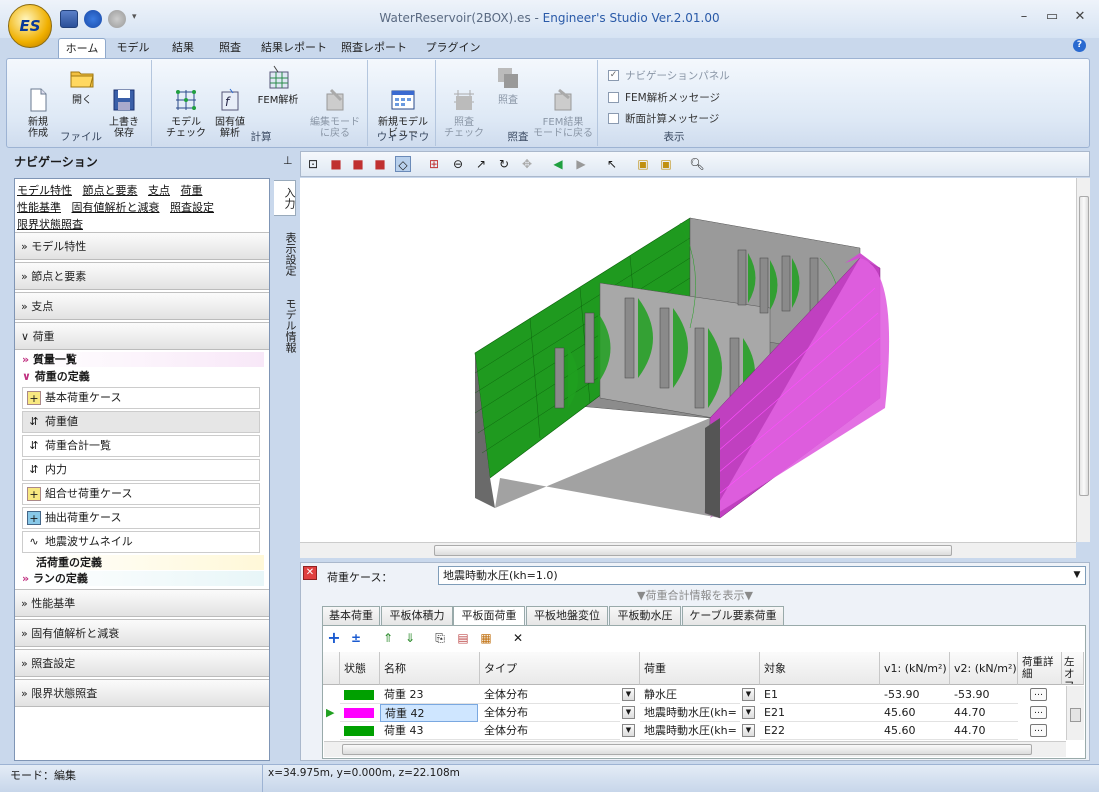  Describe the element at coordinates (664, 97) in the screenshot. I see `fem-message-checkbox: FEM解析メッセージ` at that location.